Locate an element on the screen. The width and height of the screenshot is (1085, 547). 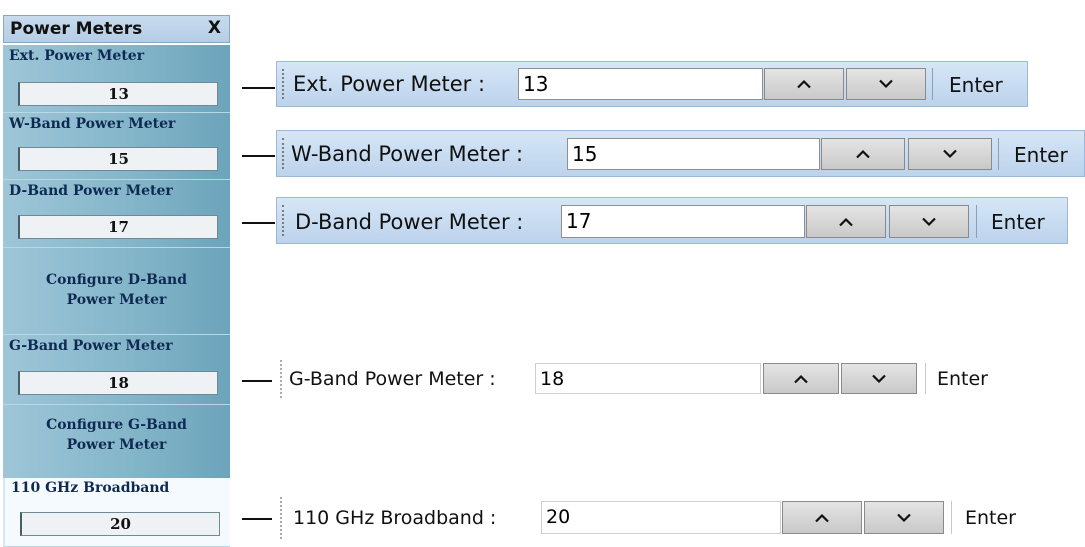
broadband-110ghz-toolbar: 110 GHz Broadband : 20 Enter is located at coordinates (661, 518).